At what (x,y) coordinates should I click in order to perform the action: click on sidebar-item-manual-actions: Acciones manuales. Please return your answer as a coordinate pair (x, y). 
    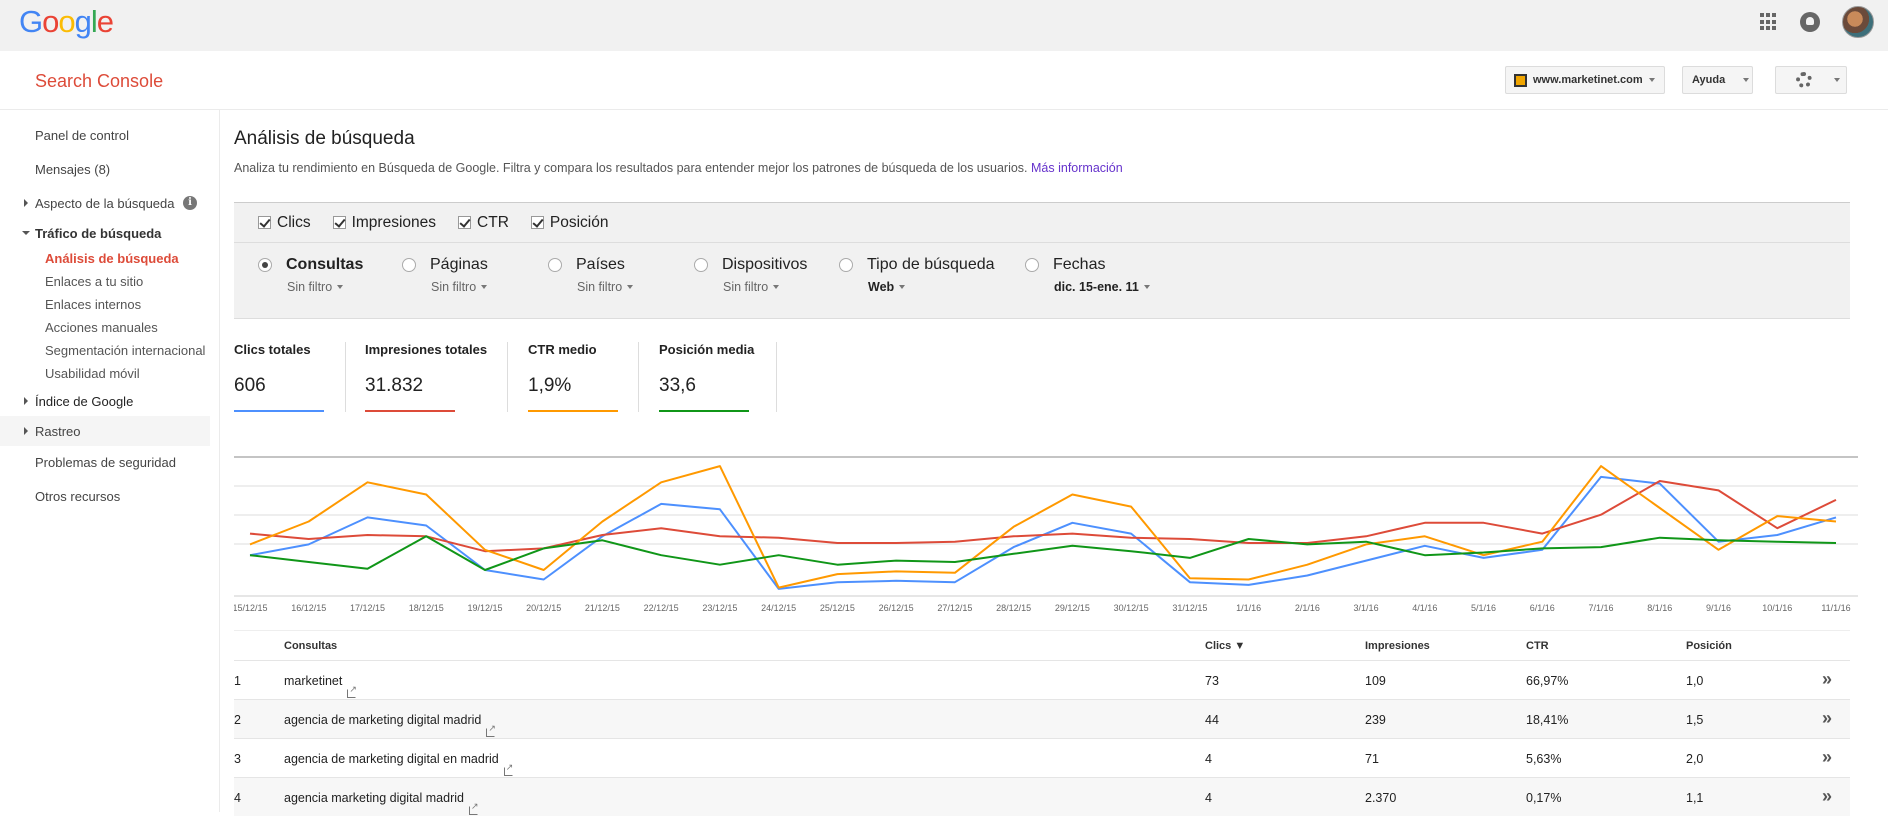
    Looking at the image, I should click on (101, 327).